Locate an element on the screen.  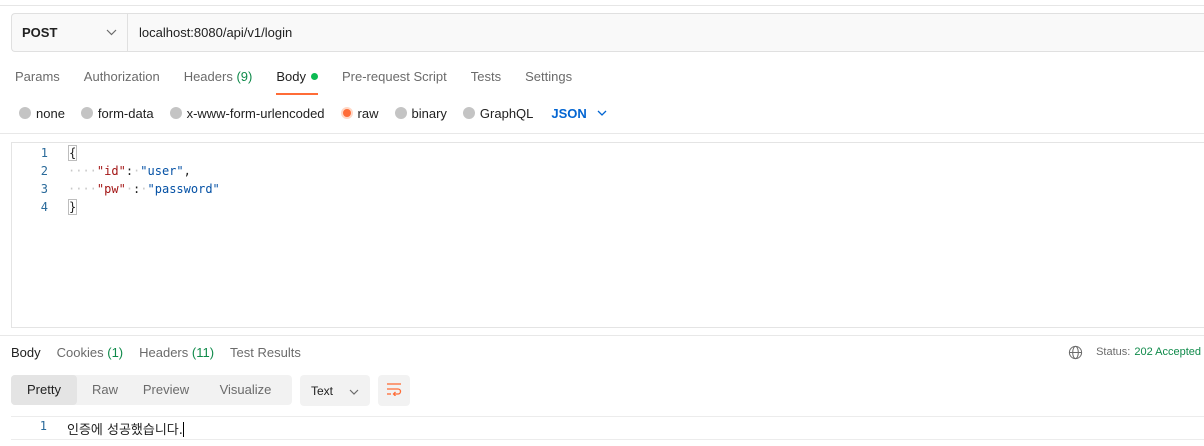
text-cursor is located at coordinates (183, 429).